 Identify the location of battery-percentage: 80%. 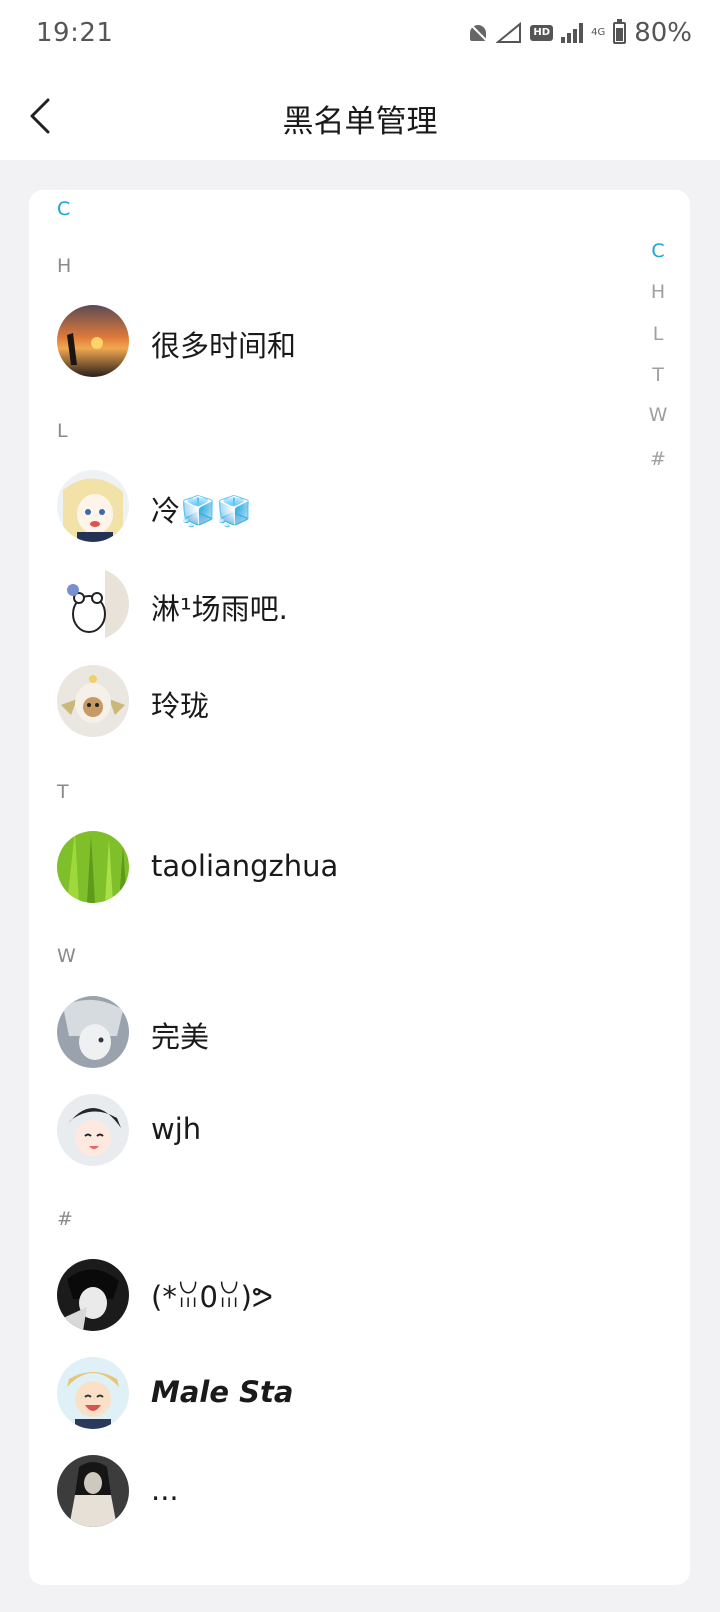
(663, 33).